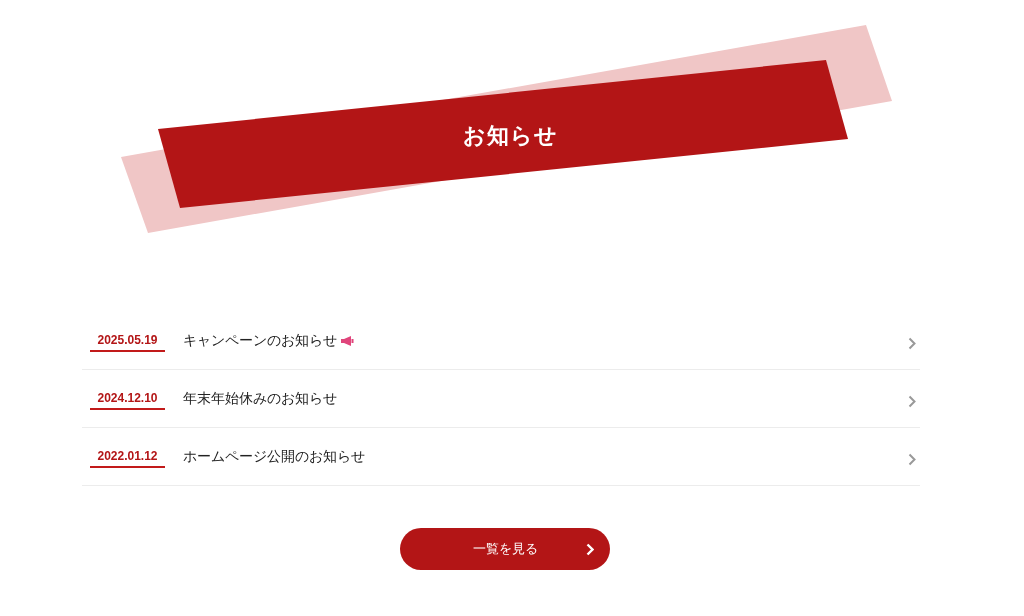 The width and height of the screenshot is (1024, 616). I want to click on news-title: キャンペーンのお知らせ, so click(260, 340).